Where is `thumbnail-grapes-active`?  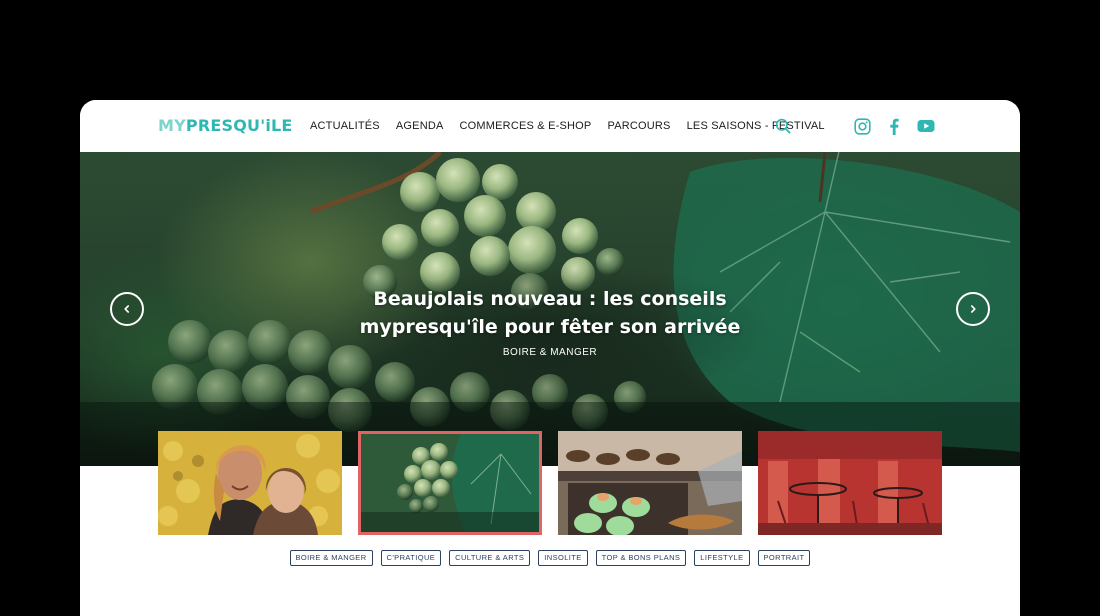
thumbnail-grapes-active is located at coordinates (450, 483).